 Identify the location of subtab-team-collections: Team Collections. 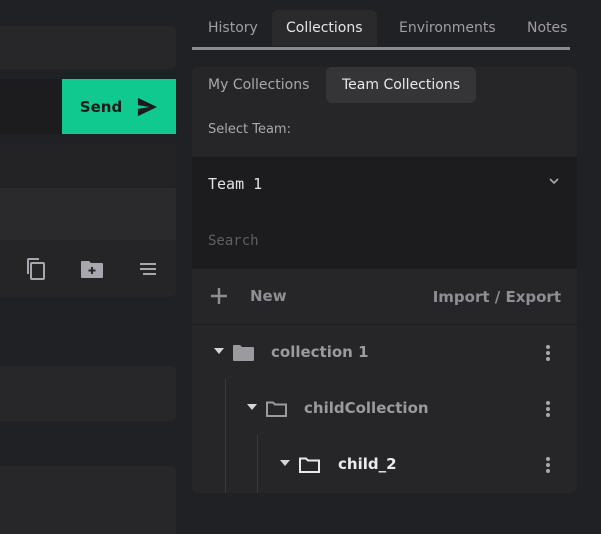
(401, 85).